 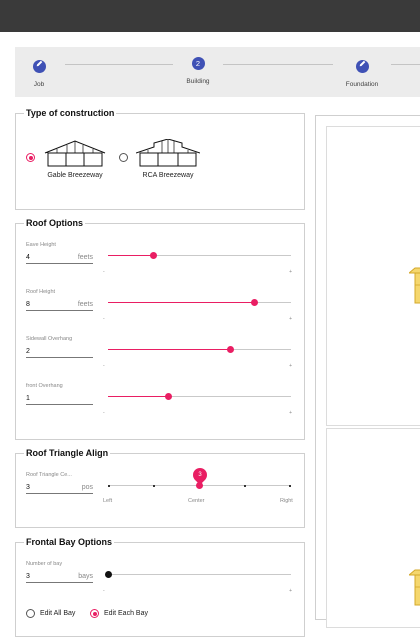 I want to click on edit-each-bay-option: Edit Each Bay, so click(x=119, y=613).